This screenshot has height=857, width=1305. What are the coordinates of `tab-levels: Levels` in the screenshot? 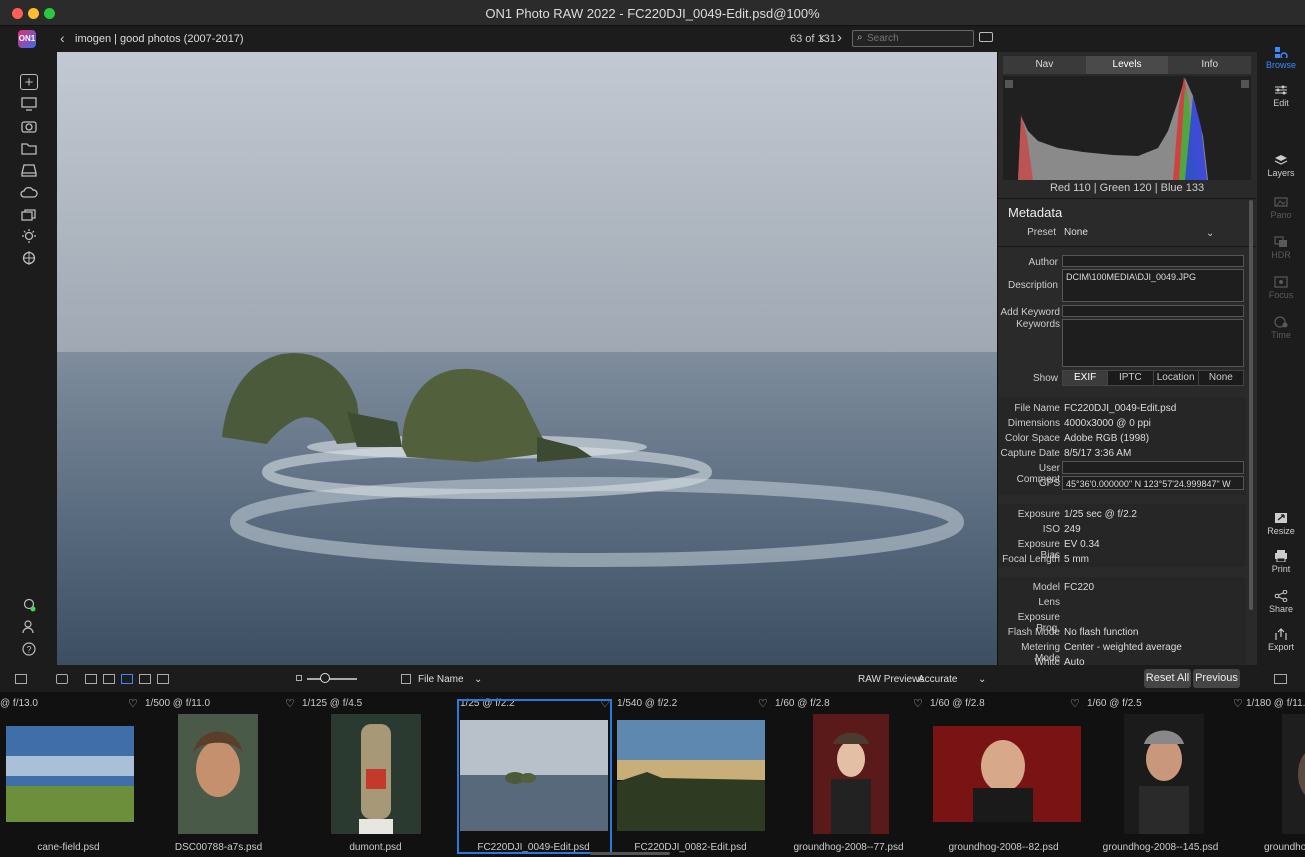 It's located at (1127, 65).